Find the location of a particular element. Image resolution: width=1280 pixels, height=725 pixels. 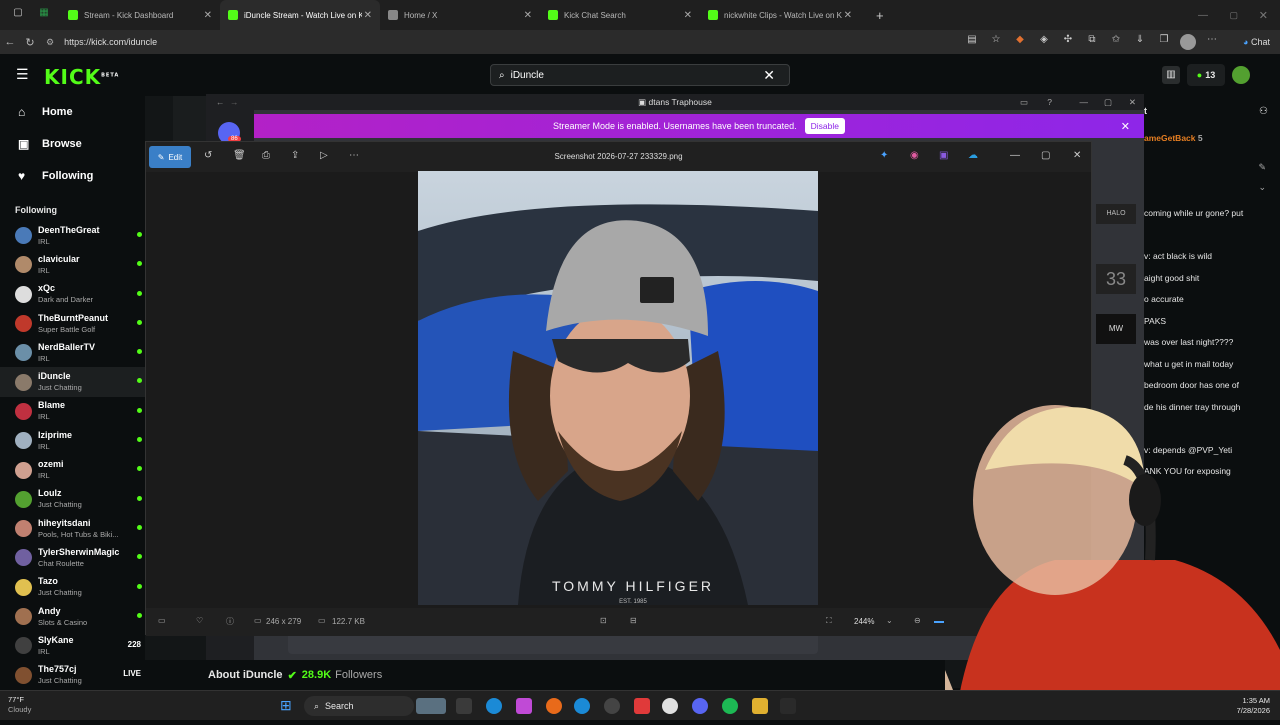

discord-app-icon is located at coordinates (700, 706).